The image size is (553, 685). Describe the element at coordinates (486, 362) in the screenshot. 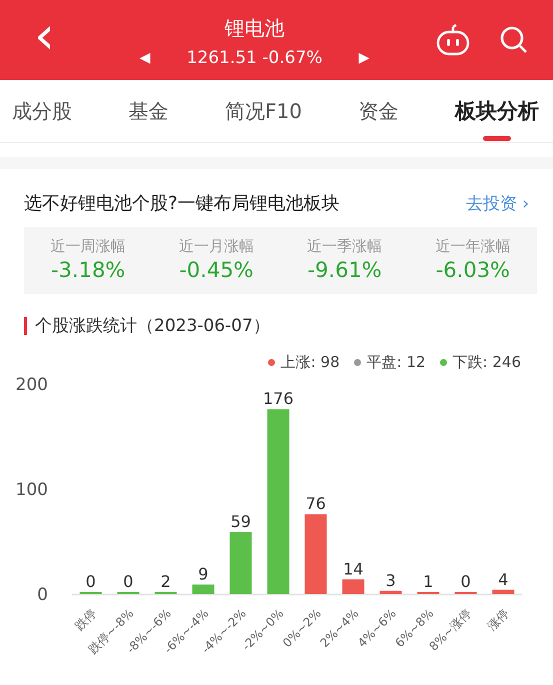

I see `legend-label: 下跌: 246` at that location.